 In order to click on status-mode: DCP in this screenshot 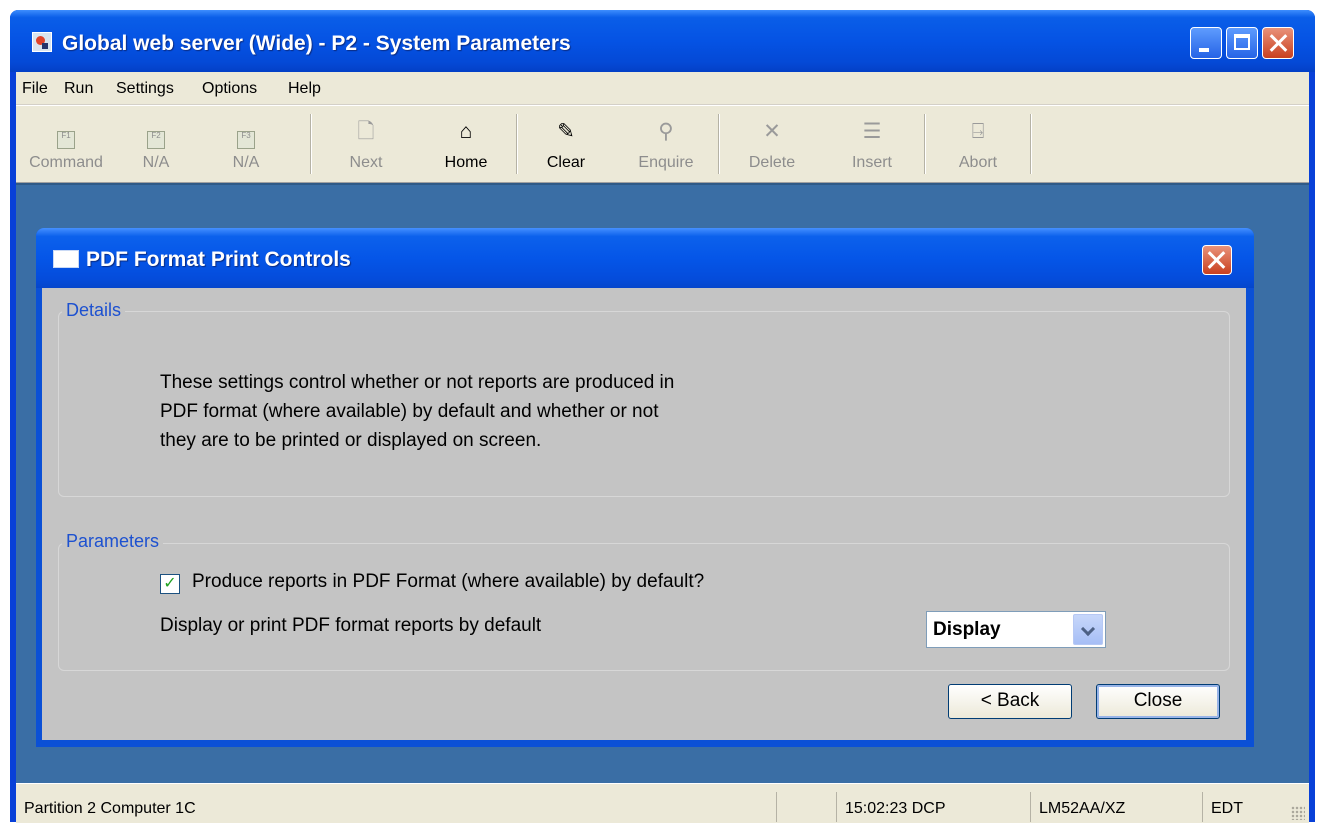, I will do `click(928, 808)`.